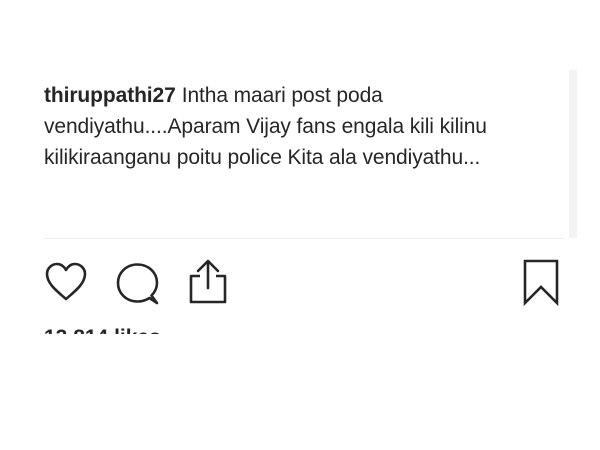 The height and width of the screenshot is (450, 600). What do you see at coordinates (102, 328) in the screenshot?
I see `likes-count: 13,814 likes` at bounding box center [102, 328].